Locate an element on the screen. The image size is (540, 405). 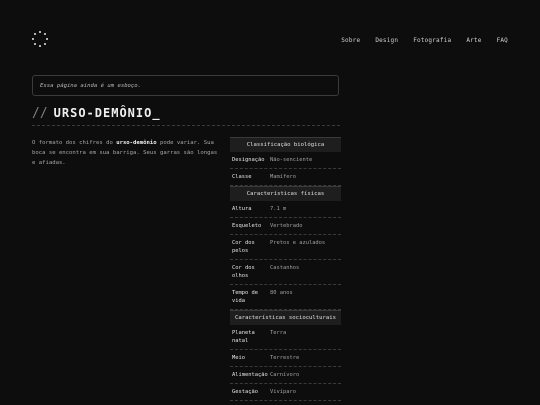
infobox-row: Designação Não-senciente is located at coordinates (285, 160).